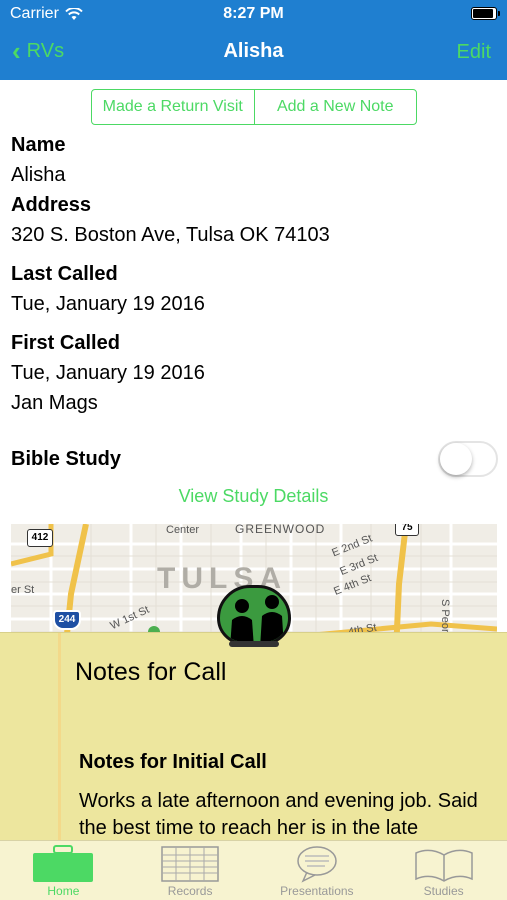  I want to click on navigation-bar: ‹ RVs Alisha Edit, so click(253, 54).